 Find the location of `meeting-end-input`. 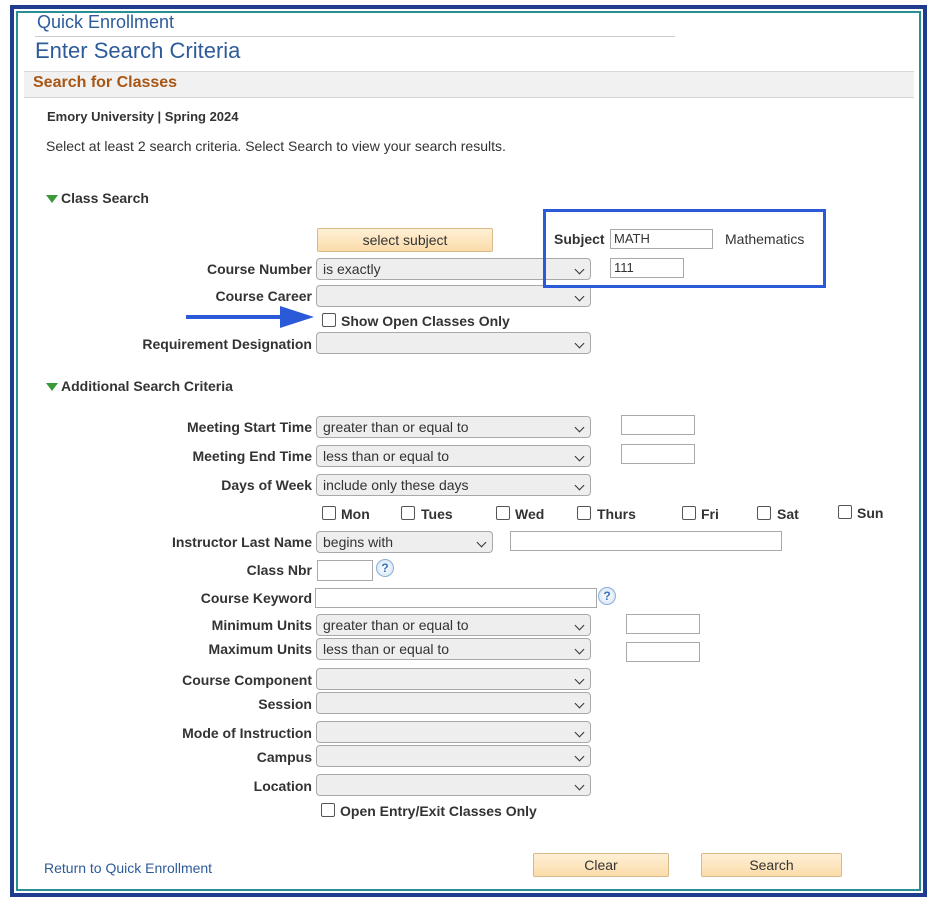

meeting-end-input is located at coordinates (658, 454).